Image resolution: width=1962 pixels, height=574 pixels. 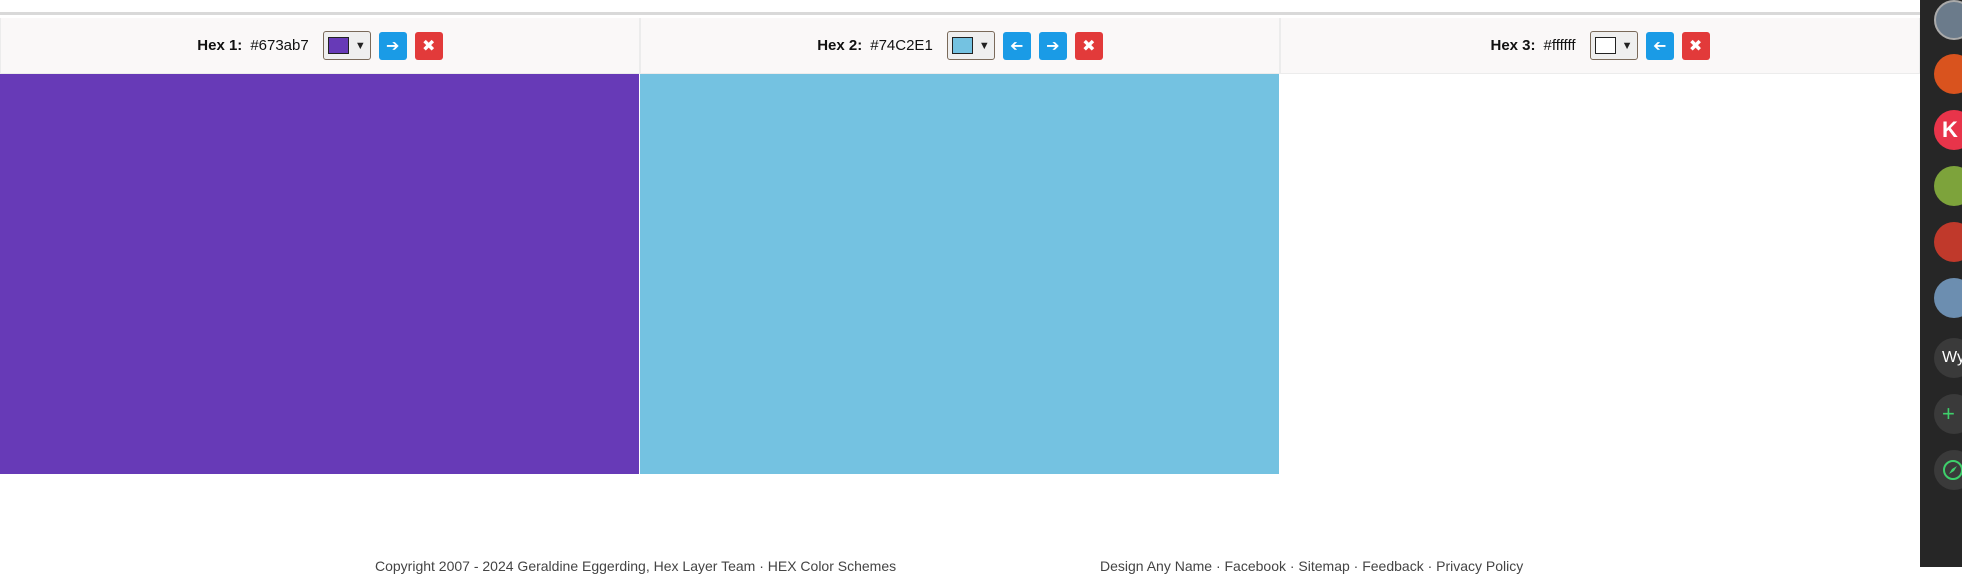 I want to click on hex-3-color-picker: ▼, so click(x=1613, y=45).